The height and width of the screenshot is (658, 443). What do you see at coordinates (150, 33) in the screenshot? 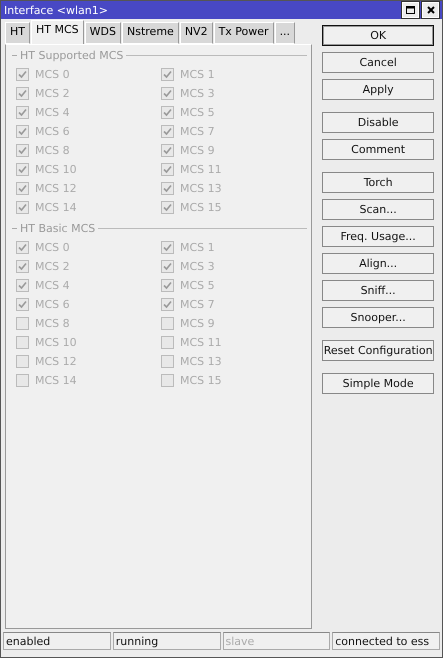
I see `tab: Nstreme` at bounding box center [150, 33].